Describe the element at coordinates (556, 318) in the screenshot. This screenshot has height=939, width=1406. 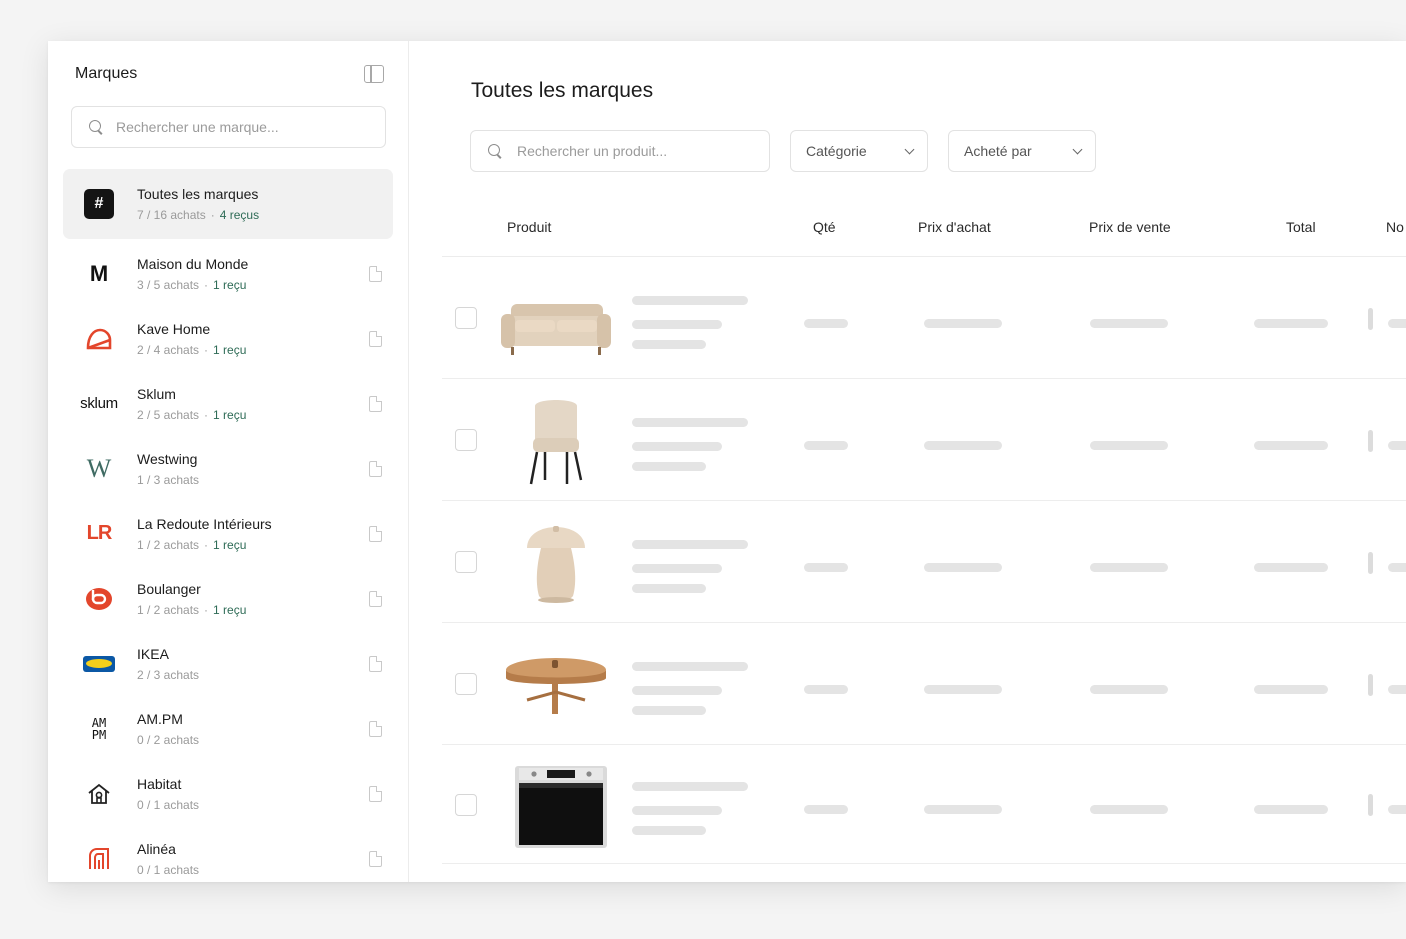
I see `product-image-sofa` at that location.